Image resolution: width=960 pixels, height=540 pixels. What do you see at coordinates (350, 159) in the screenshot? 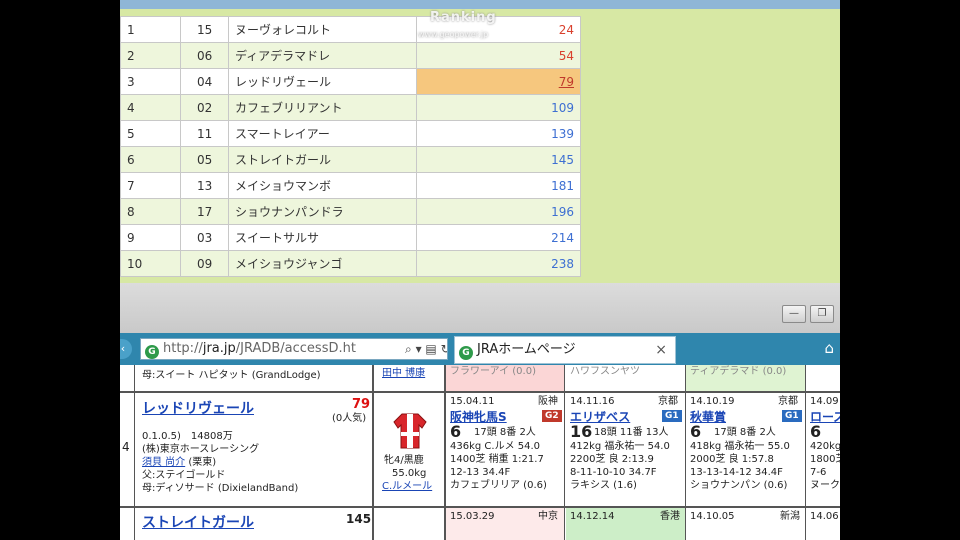
I see `table-row: 6 05 ストレイトガール 145` at bounding box center [350, 159].